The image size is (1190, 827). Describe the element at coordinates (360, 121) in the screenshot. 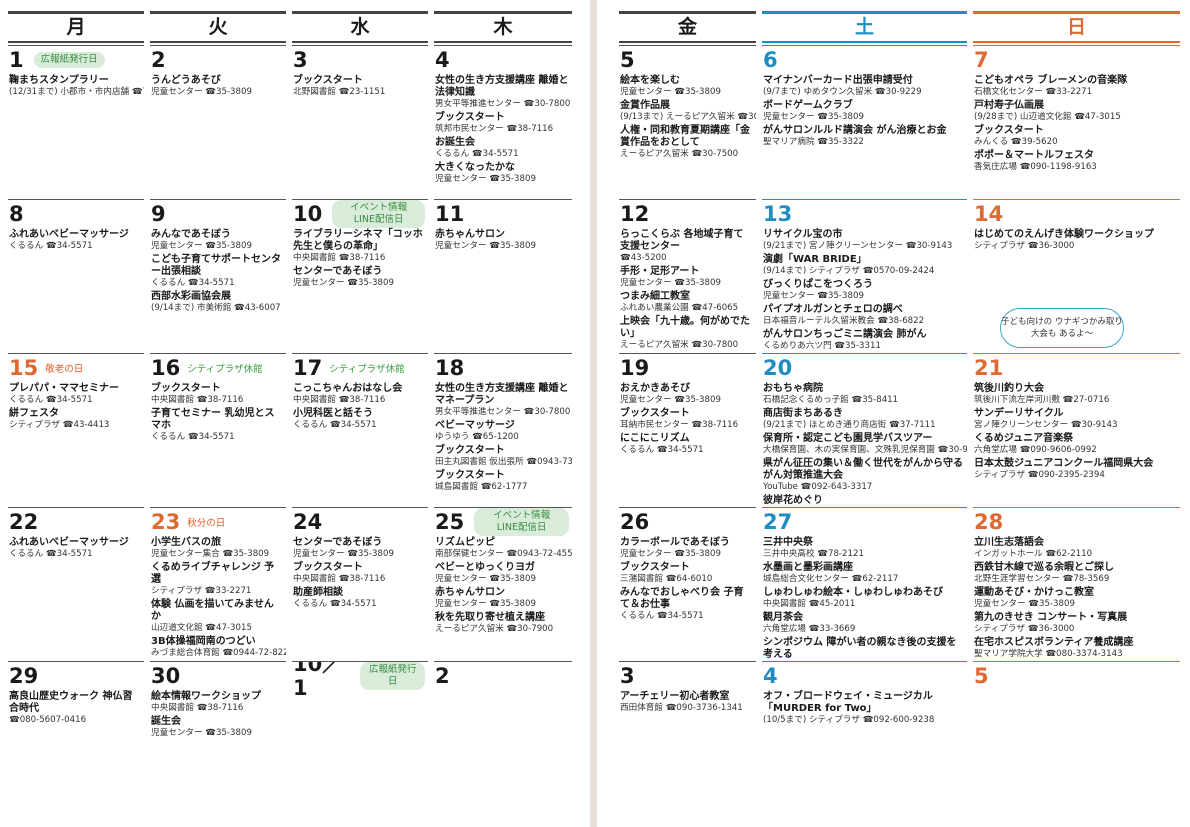

I see `day-cell: 3 ブックスタート 北野図書館 ☎23-1151` at that location.